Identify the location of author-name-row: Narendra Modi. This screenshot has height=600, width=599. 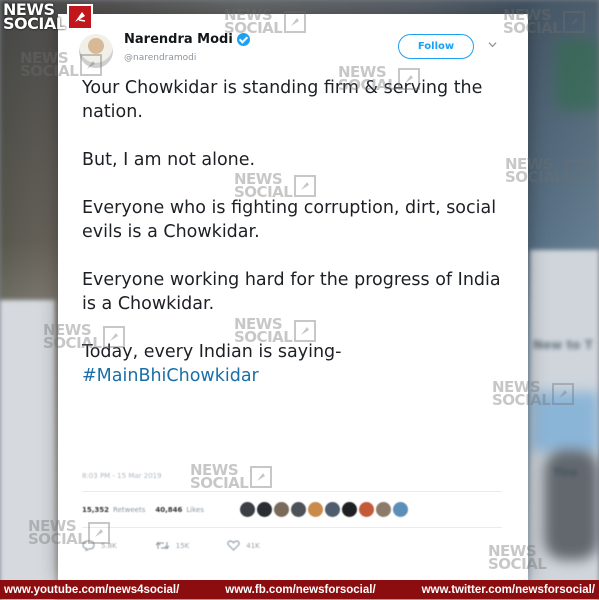
(187, 39).